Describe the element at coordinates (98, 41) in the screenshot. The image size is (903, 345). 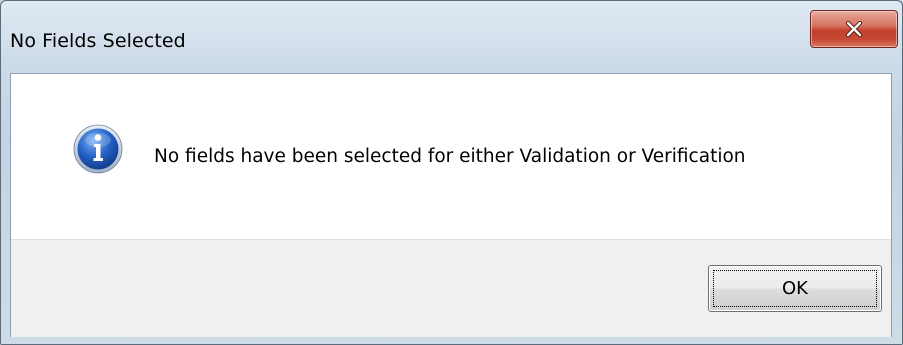
I see `dialog-title: No Fields Selected` at that location.